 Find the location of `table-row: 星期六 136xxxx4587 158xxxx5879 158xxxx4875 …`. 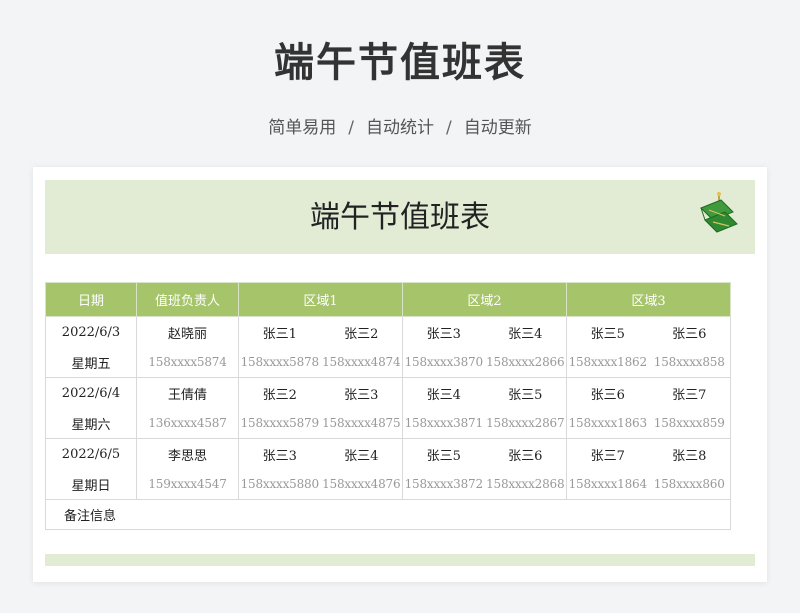

table-row: 星期六 136xxxx4587 158xxxx5879 158xxxx4875 … is located at coordinates (388, 423).